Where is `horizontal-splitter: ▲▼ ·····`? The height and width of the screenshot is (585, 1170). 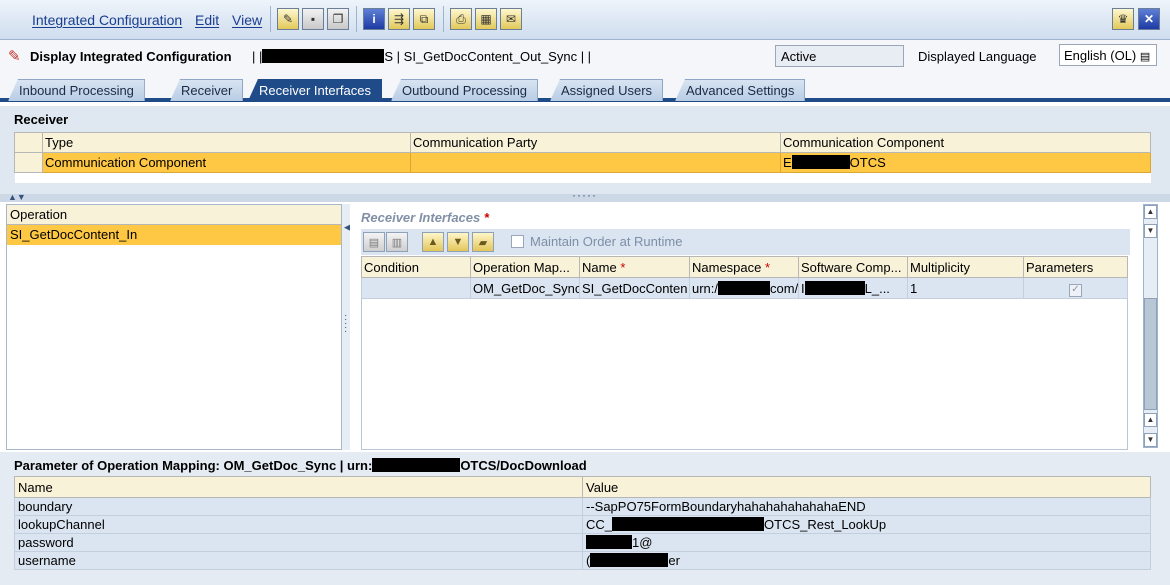 horizontal-splitter: ▲▼ ····· is located at coordinates (585, 195).